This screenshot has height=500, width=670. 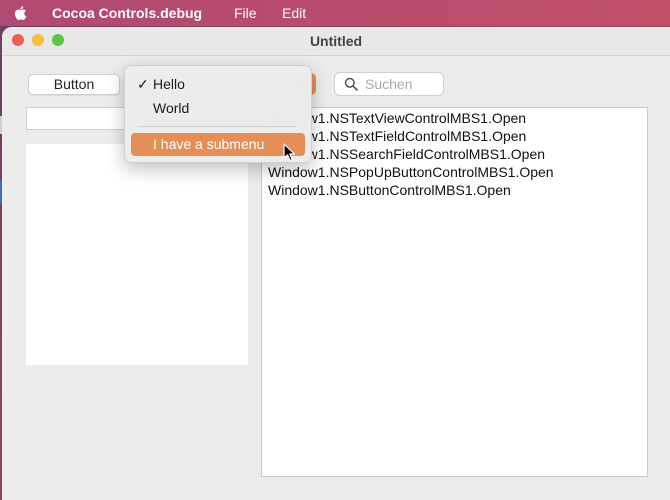 What do you see at coordinates (137, 254) in the screenshot?
I see `list-box` at bounding box center [137, 254].